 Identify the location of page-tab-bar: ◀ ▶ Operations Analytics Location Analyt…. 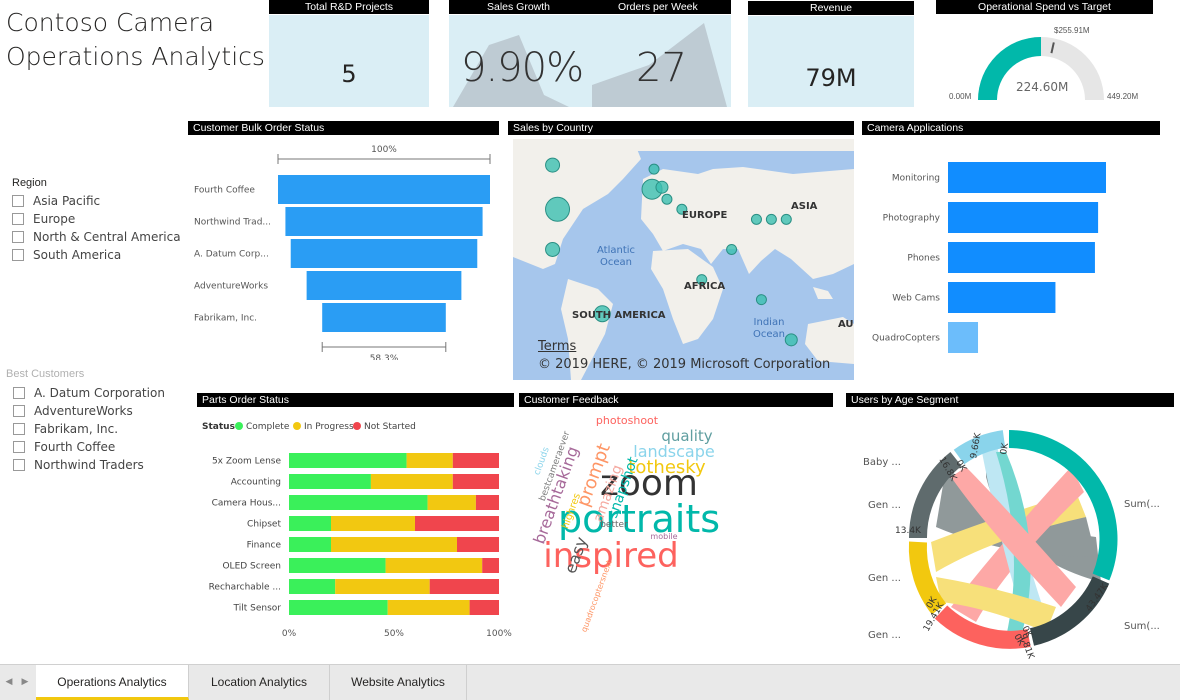
(590, 682).